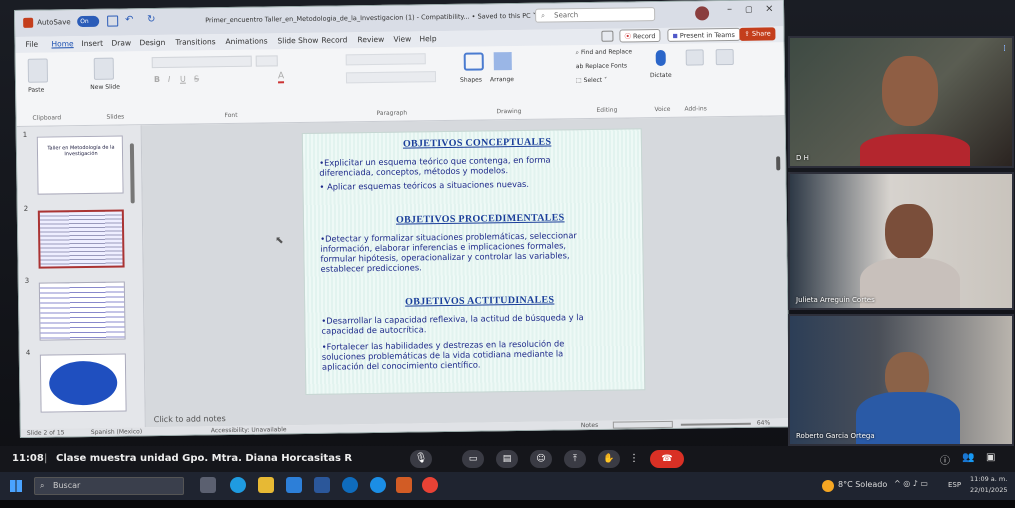 The image size is (1015, 508). What do you see at coordinates (370, 39) in the screenshot?
I see `tab-review: Review` at bounding box center [370, 39].